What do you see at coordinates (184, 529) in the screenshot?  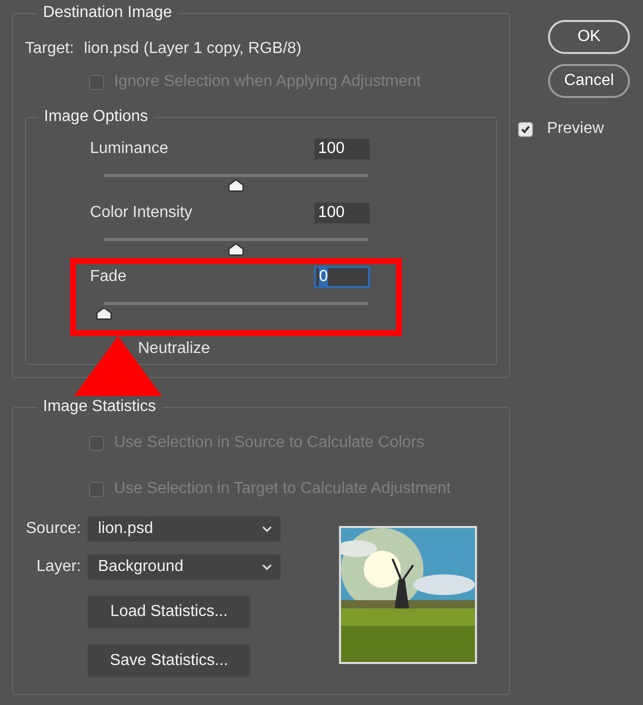 I see `source-dropdown: lion.psd` at bounding box center [184, 529].